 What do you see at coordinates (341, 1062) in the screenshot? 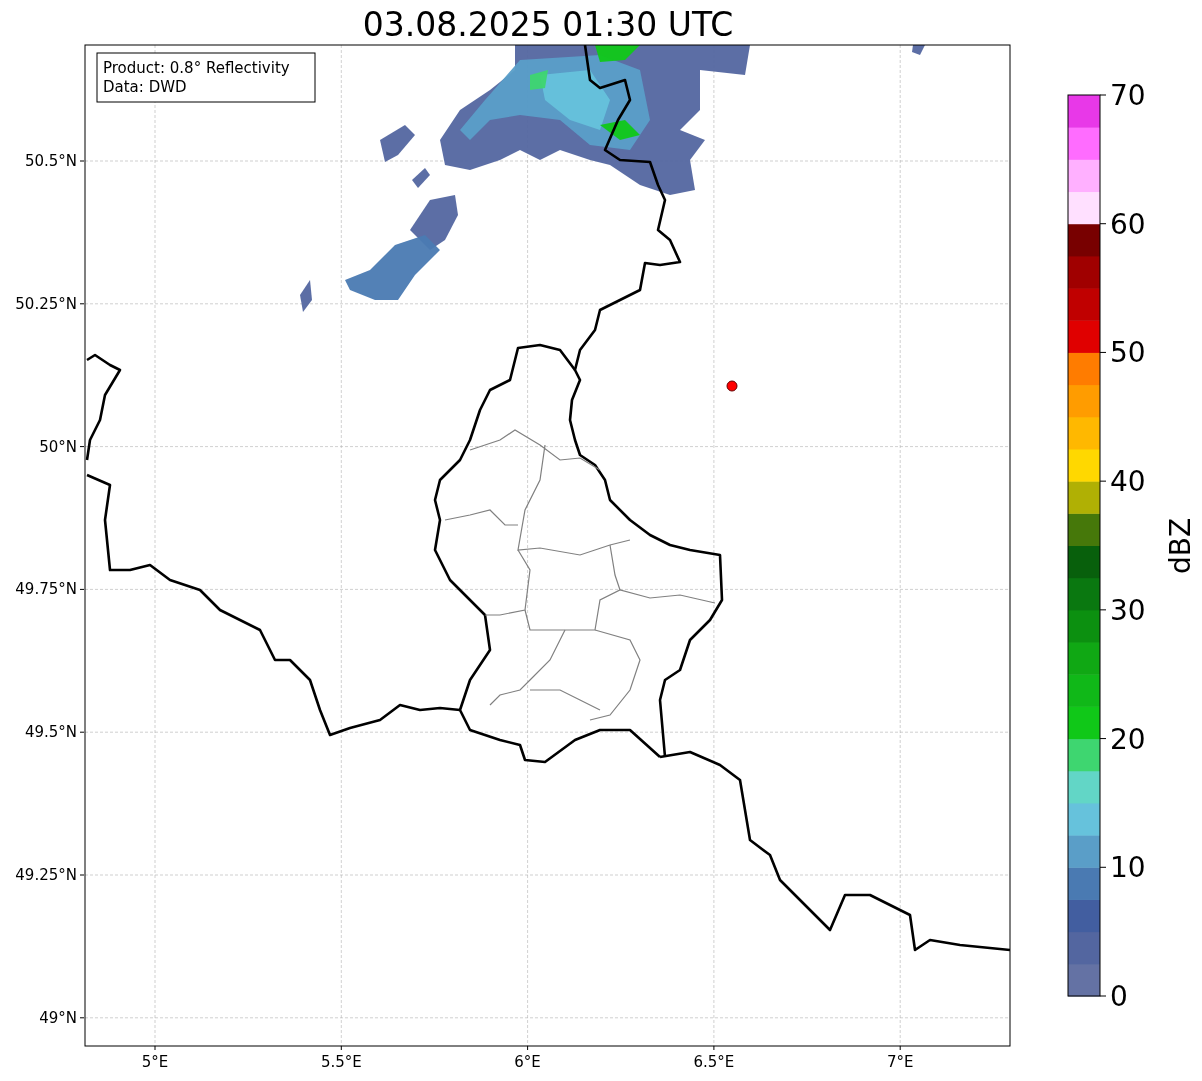
I see `tick-label: 5.5°E` at bounding box center [341, 1062].